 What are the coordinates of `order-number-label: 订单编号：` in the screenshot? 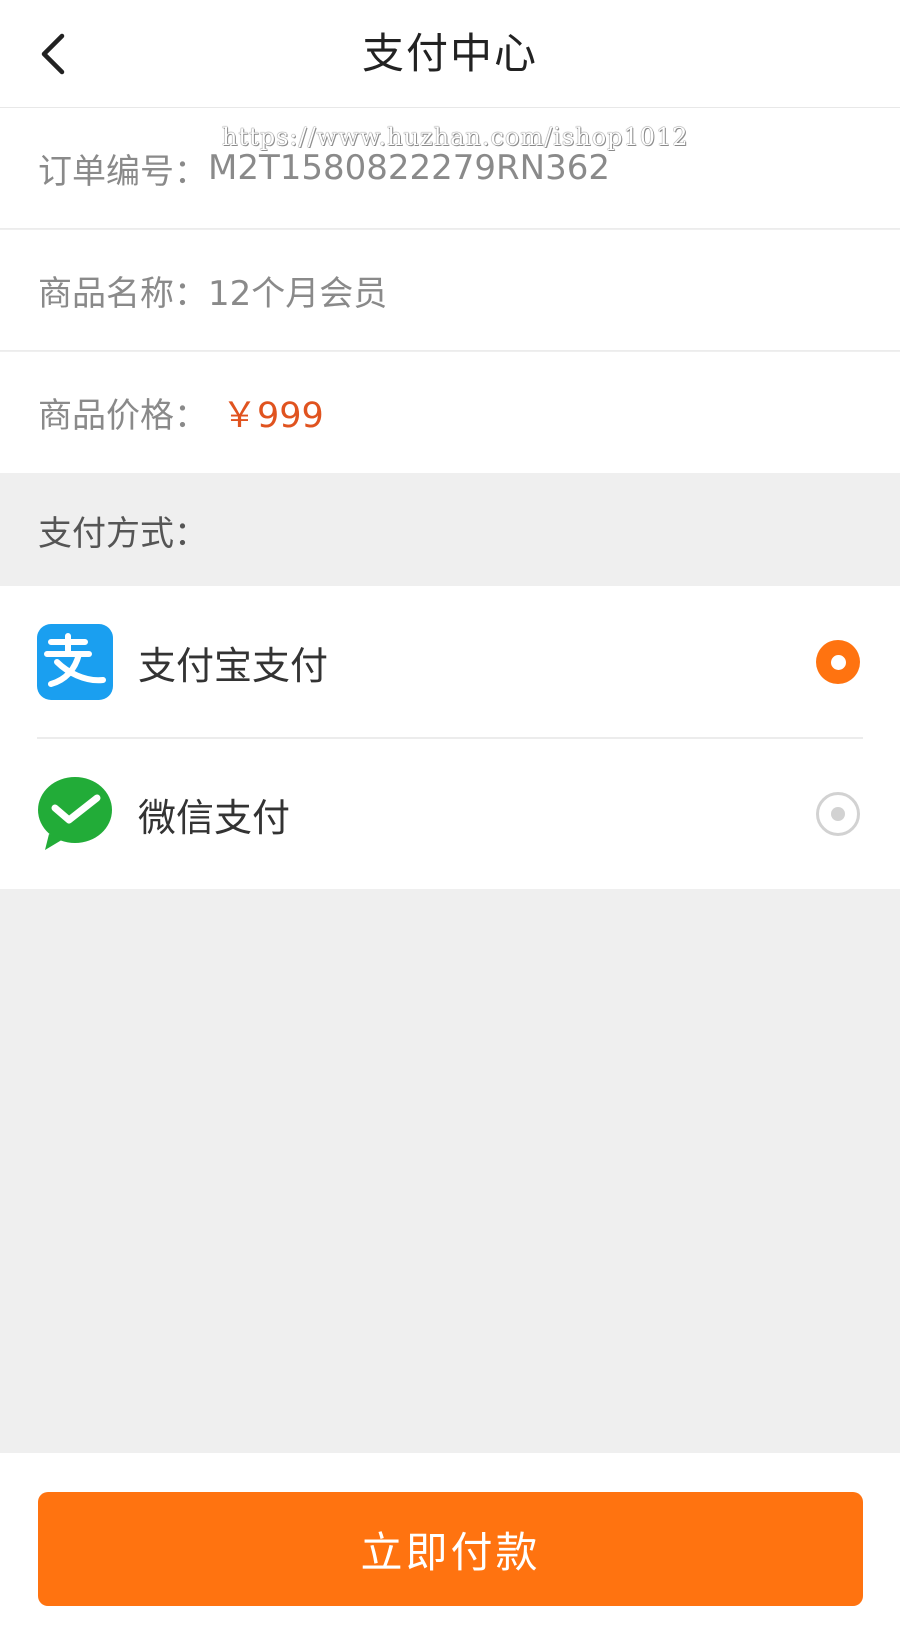 It's located at (123, 171).